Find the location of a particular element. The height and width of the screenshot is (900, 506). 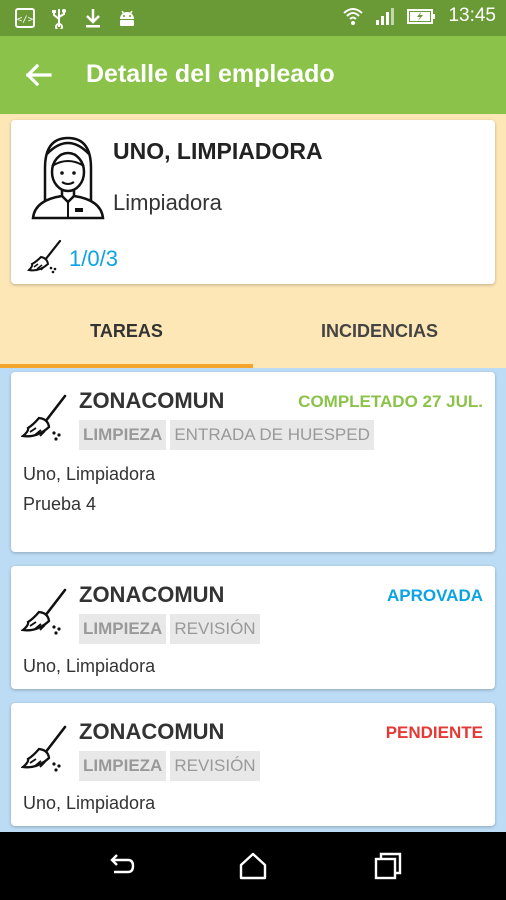

tab-bar: TAREAS INCIDENCIAS is located at coordinates (253, 331).